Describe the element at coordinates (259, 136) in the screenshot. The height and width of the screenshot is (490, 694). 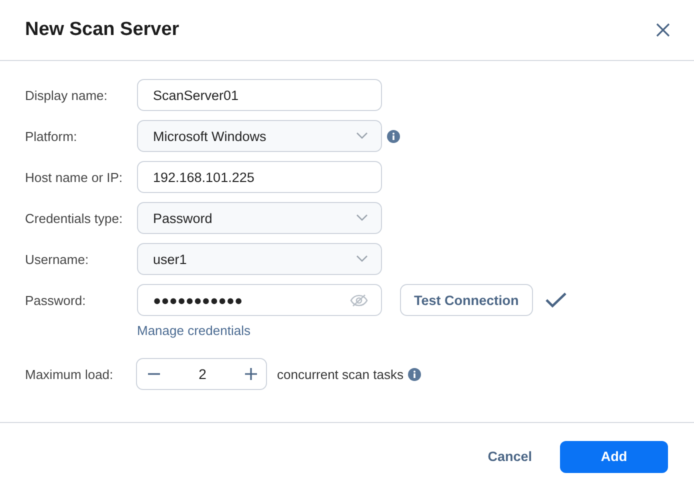
I see `dropdown: Microsoft Windows` at that location.